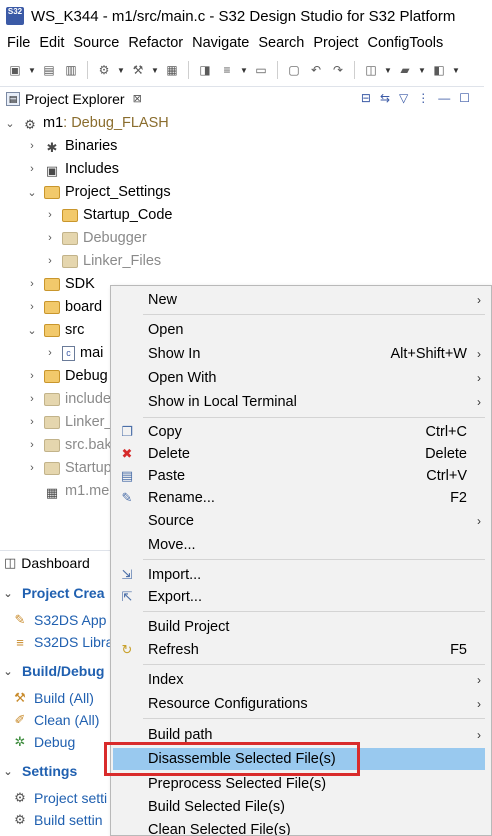  Describe the element at coordinates (301, 330) in the screenshot. I see `menu-item-open: Open` at that location.